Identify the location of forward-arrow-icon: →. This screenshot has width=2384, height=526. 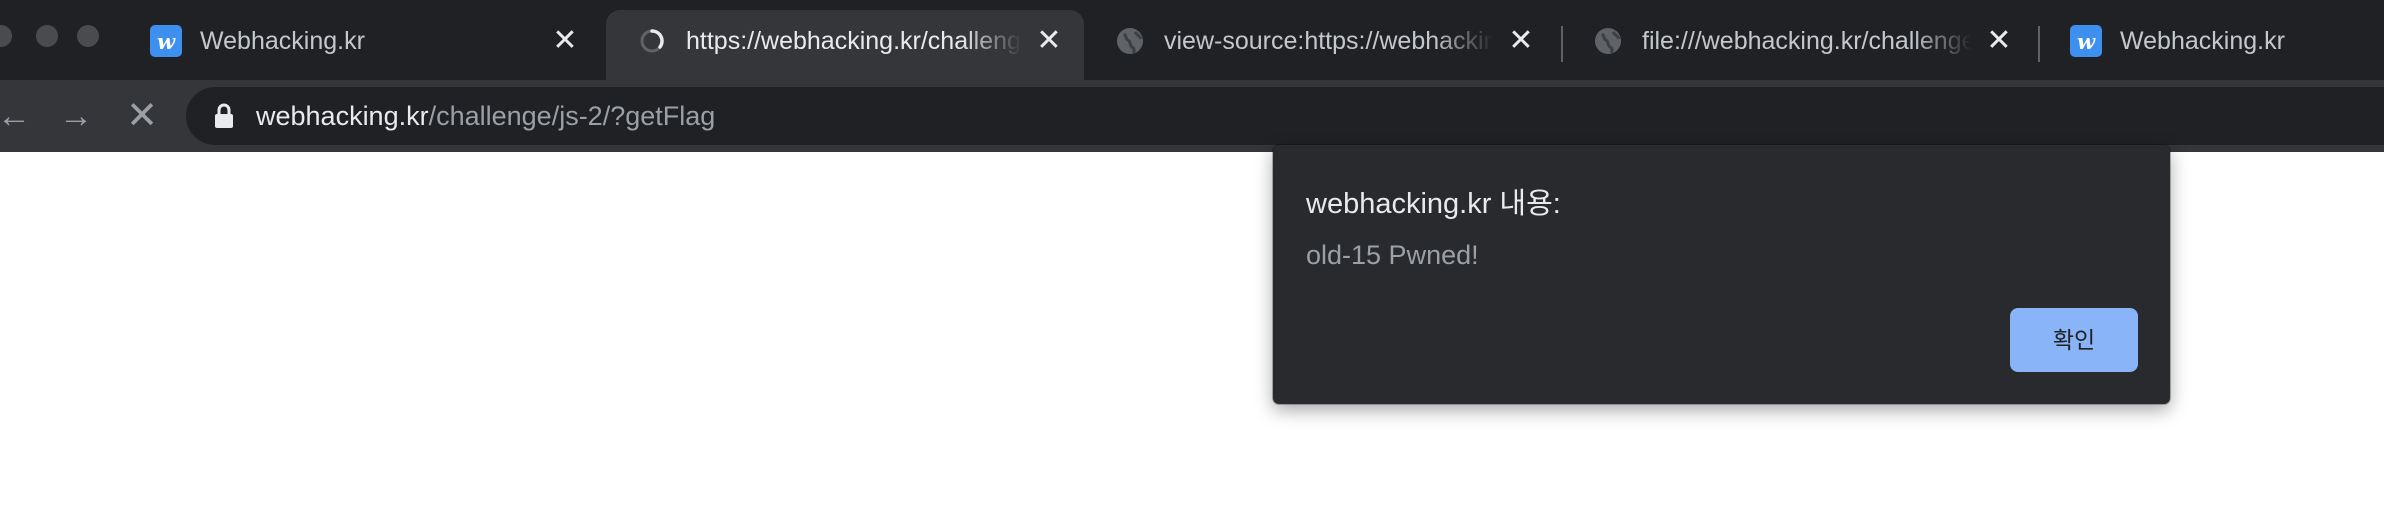
(76, 116).